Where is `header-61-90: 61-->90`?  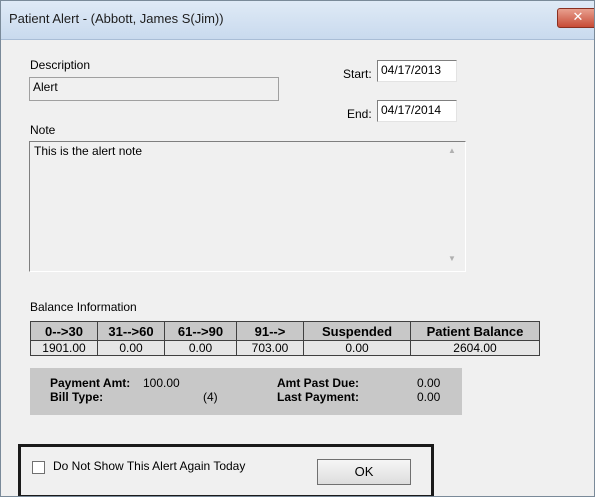 header-61-90: 61-->90 is located at coordinates (200, 331).